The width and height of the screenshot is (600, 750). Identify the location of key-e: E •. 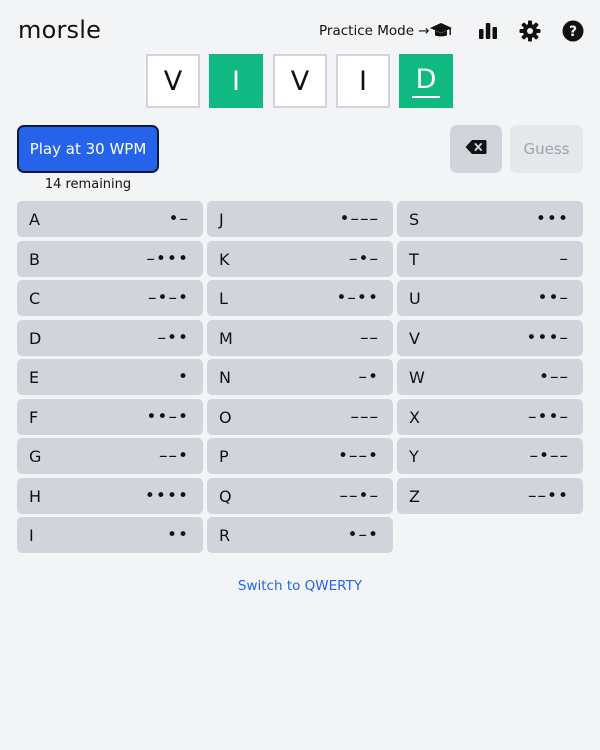
(110, 377).